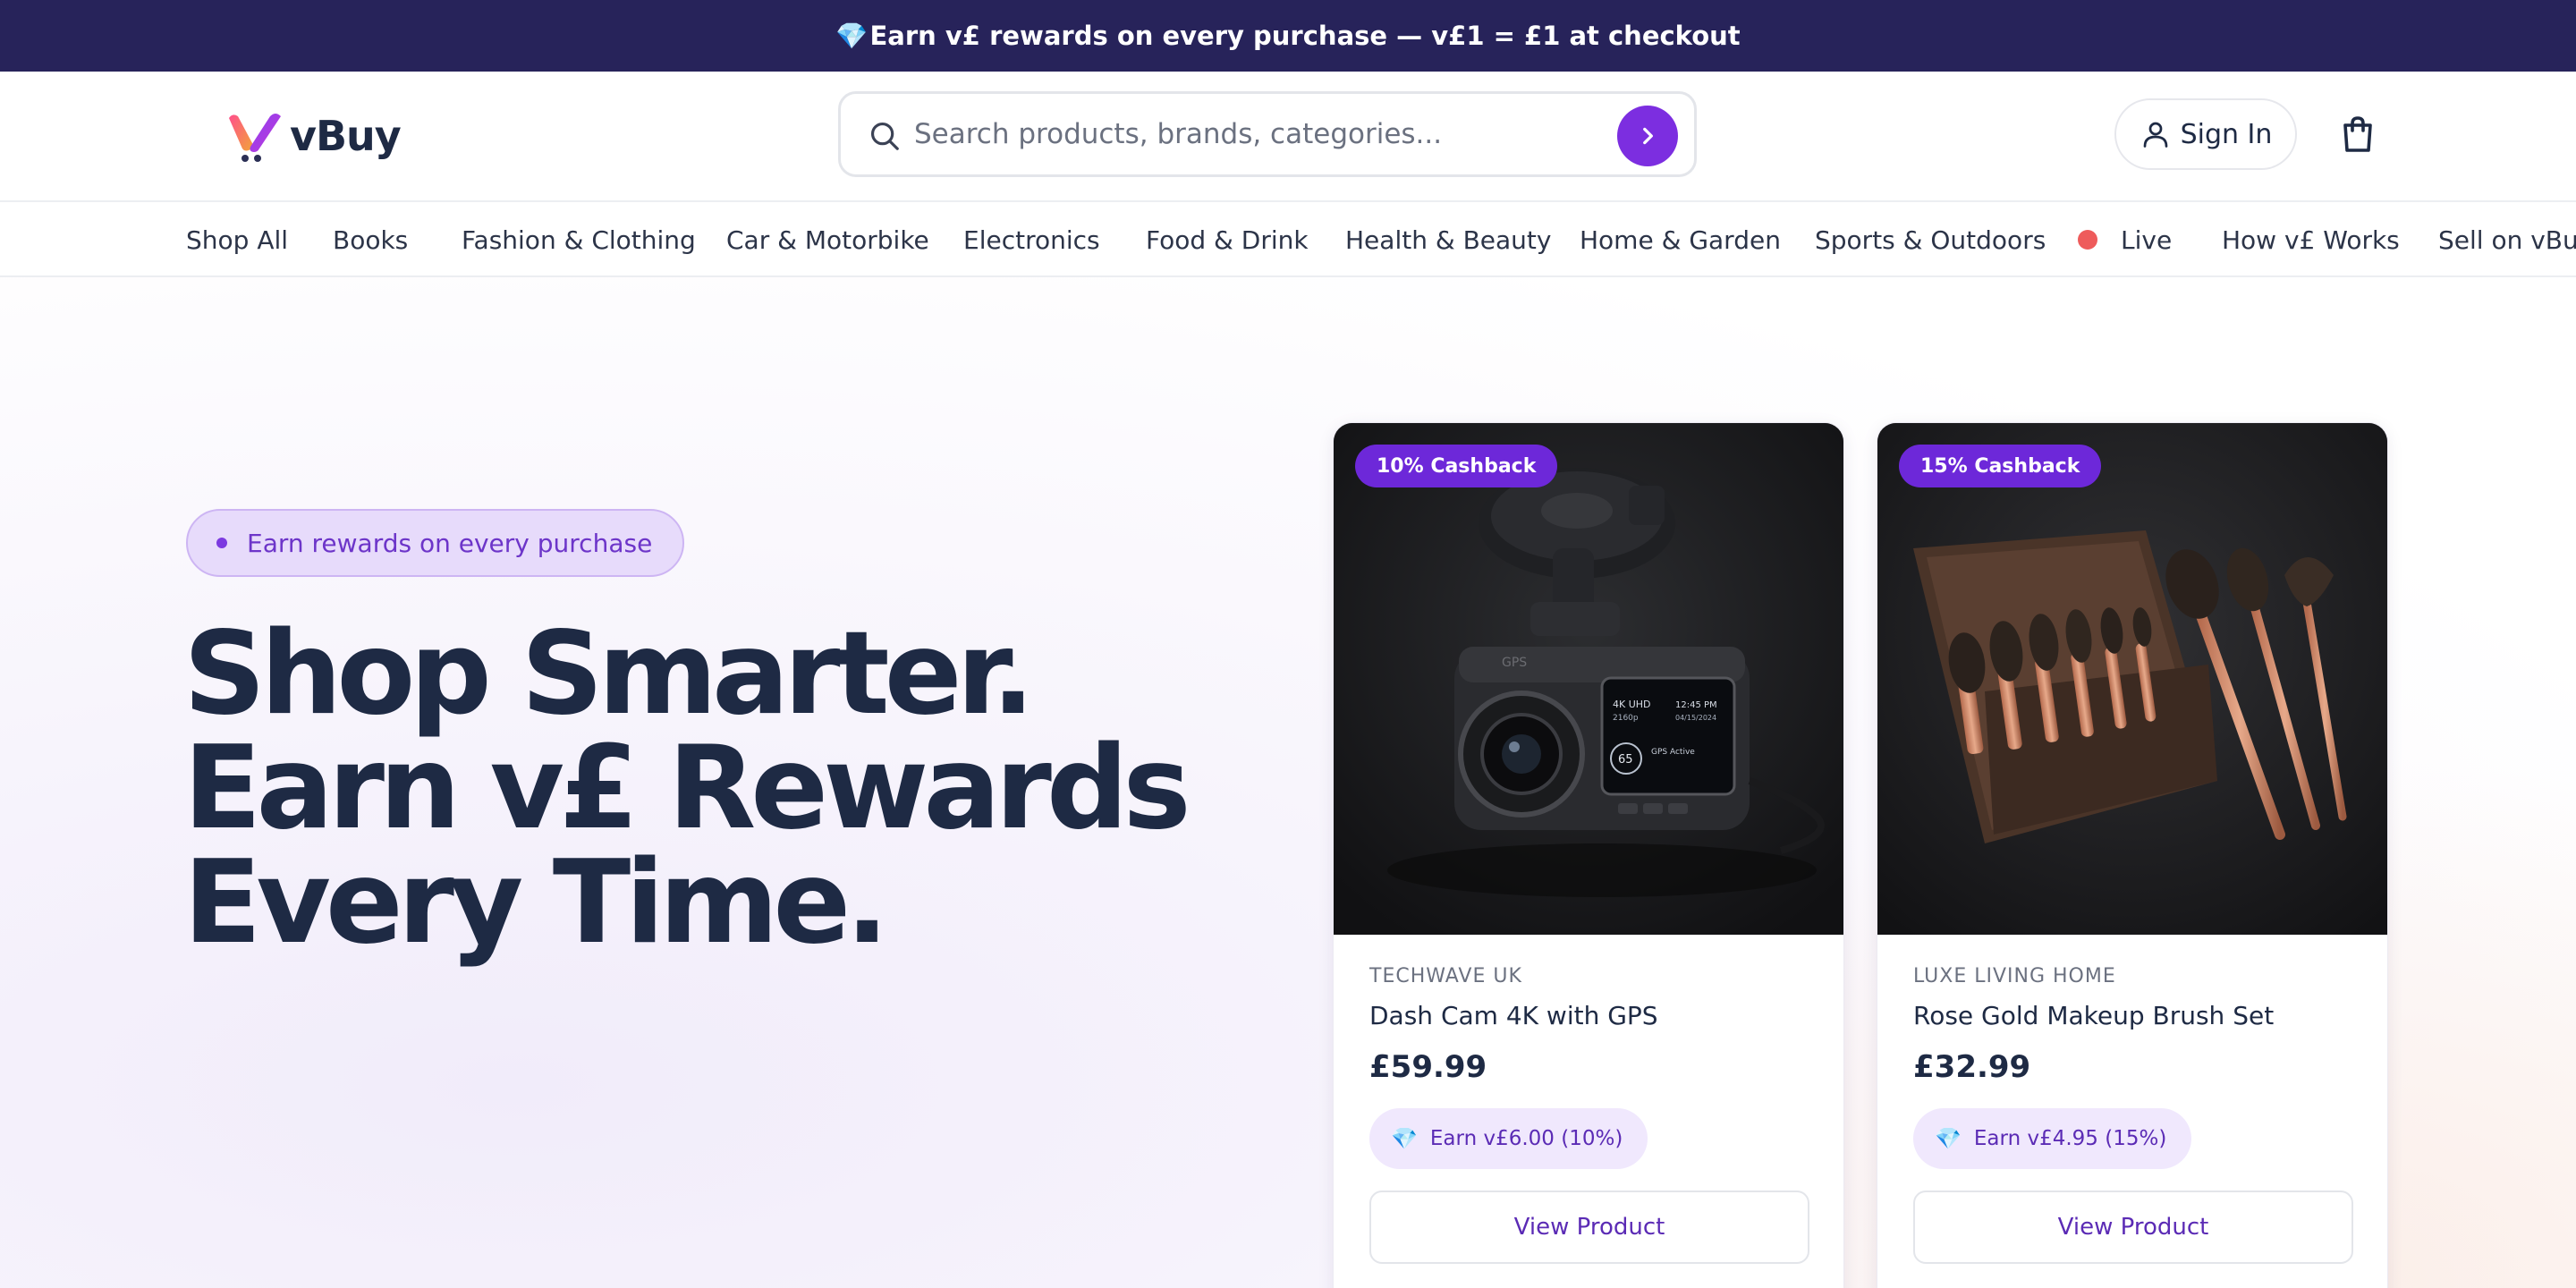 The height and width of the screenshot is (1288, 2576). What do you see at coordinates (2014, 976) in the screenshot?
I see `product-brand: LUXE LIVING HOME` at bounding box center [2014, 976].